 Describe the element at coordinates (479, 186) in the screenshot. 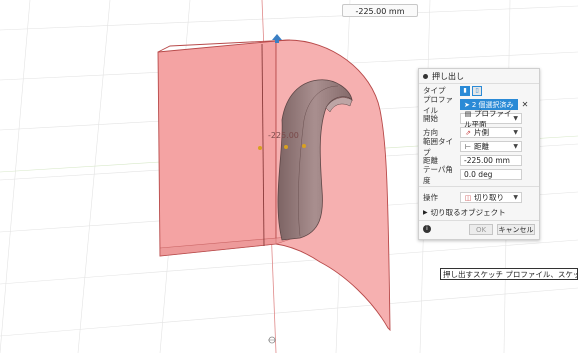

I see `divider` at that location.